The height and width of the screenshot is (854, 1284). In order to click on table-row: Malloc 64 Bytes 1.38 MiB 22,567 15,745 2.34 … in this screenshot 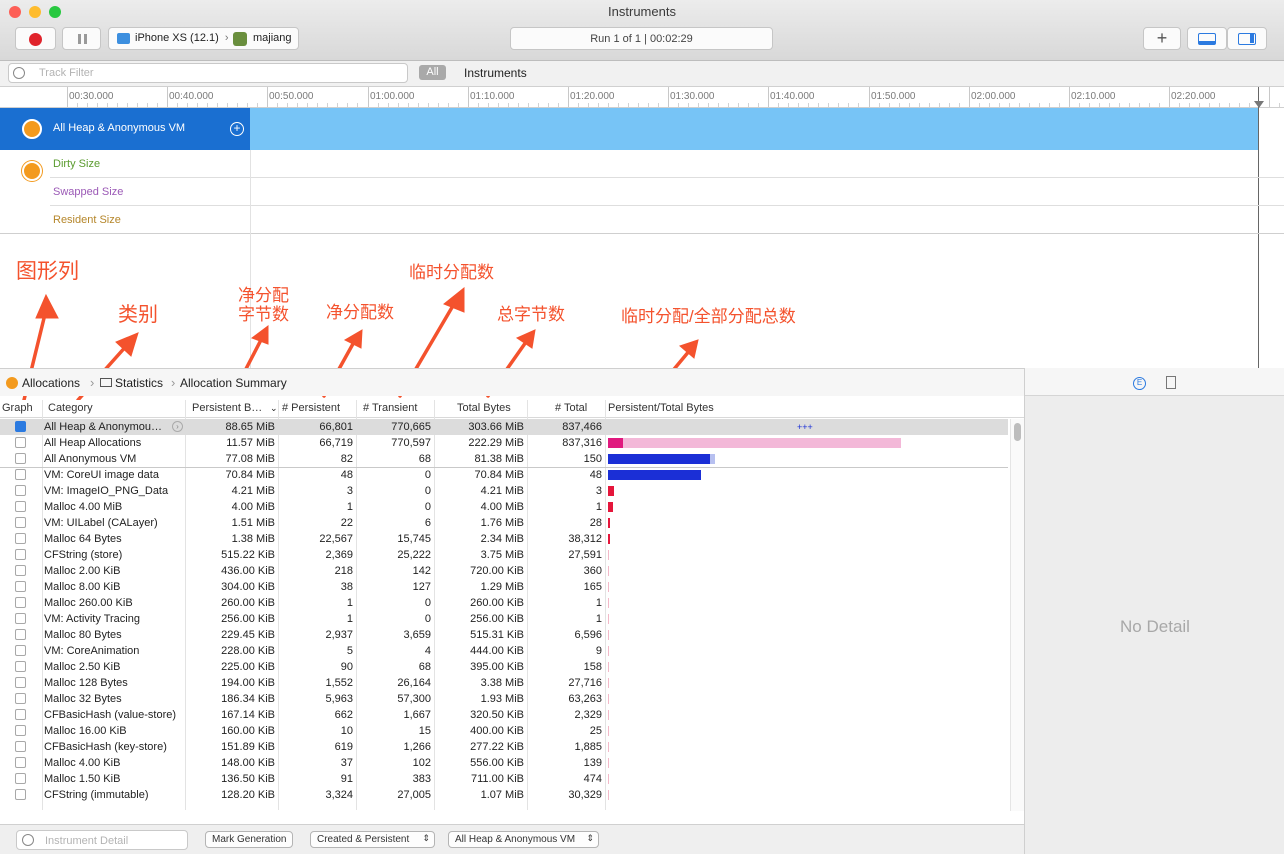, I will do `click(504, 539)`.